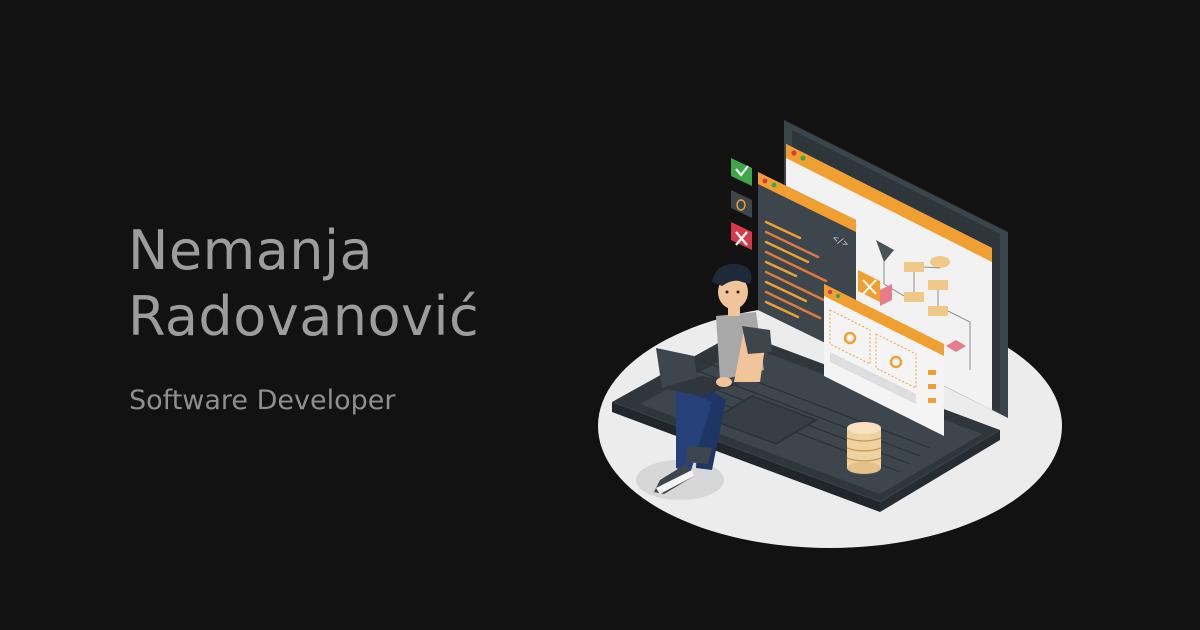  I want to click on database-icon, so click(864, 448).